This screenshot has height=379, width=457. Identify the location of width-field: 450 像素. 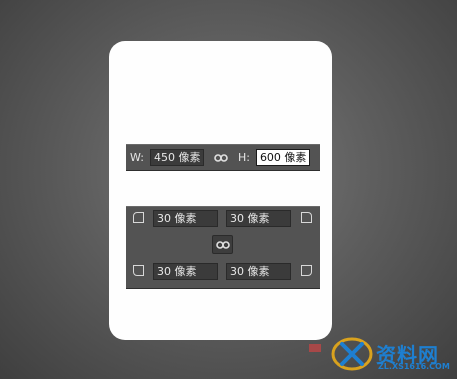
(176, 157).